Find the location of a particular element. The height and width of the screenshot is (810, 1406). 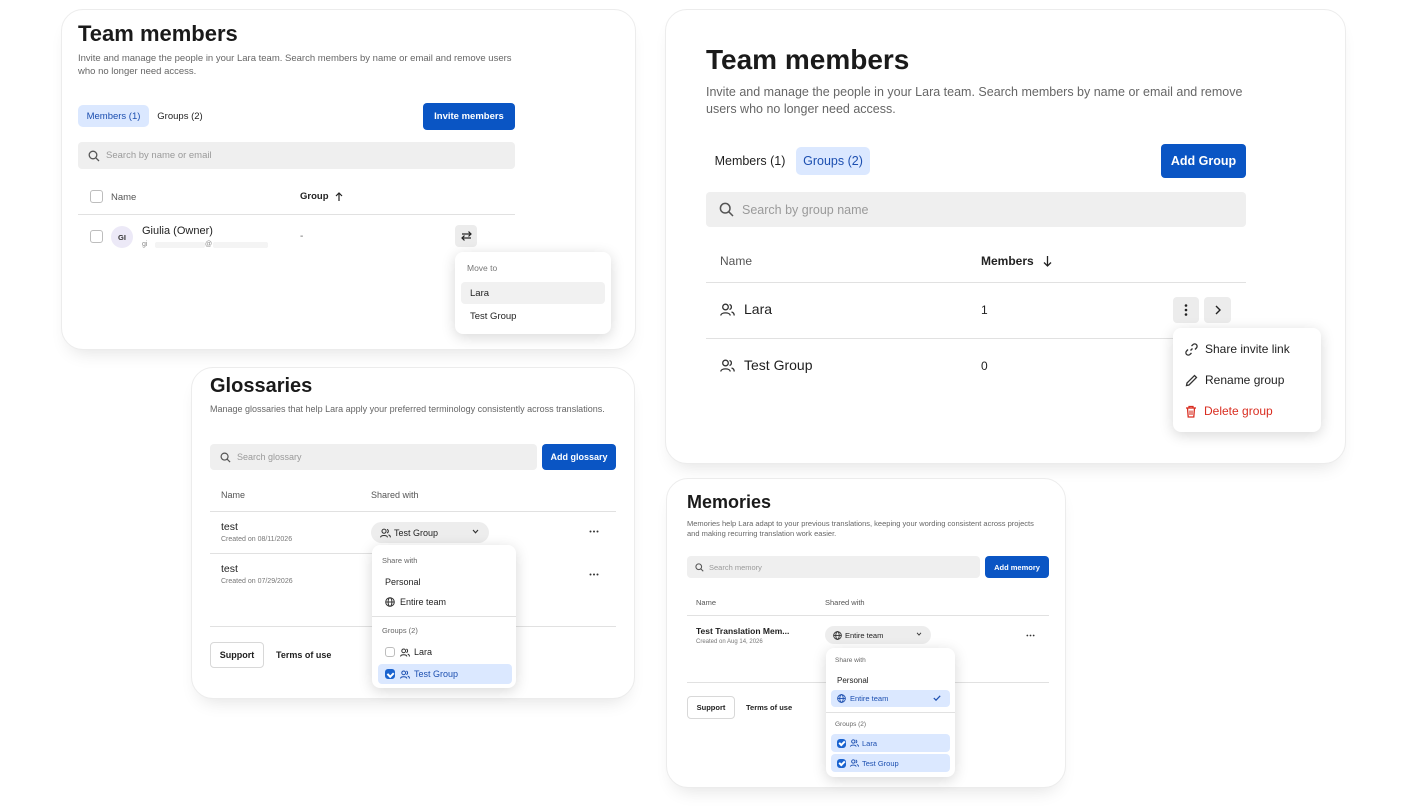

search-placeholder: Search by group name is located at coordinates (805, 209).